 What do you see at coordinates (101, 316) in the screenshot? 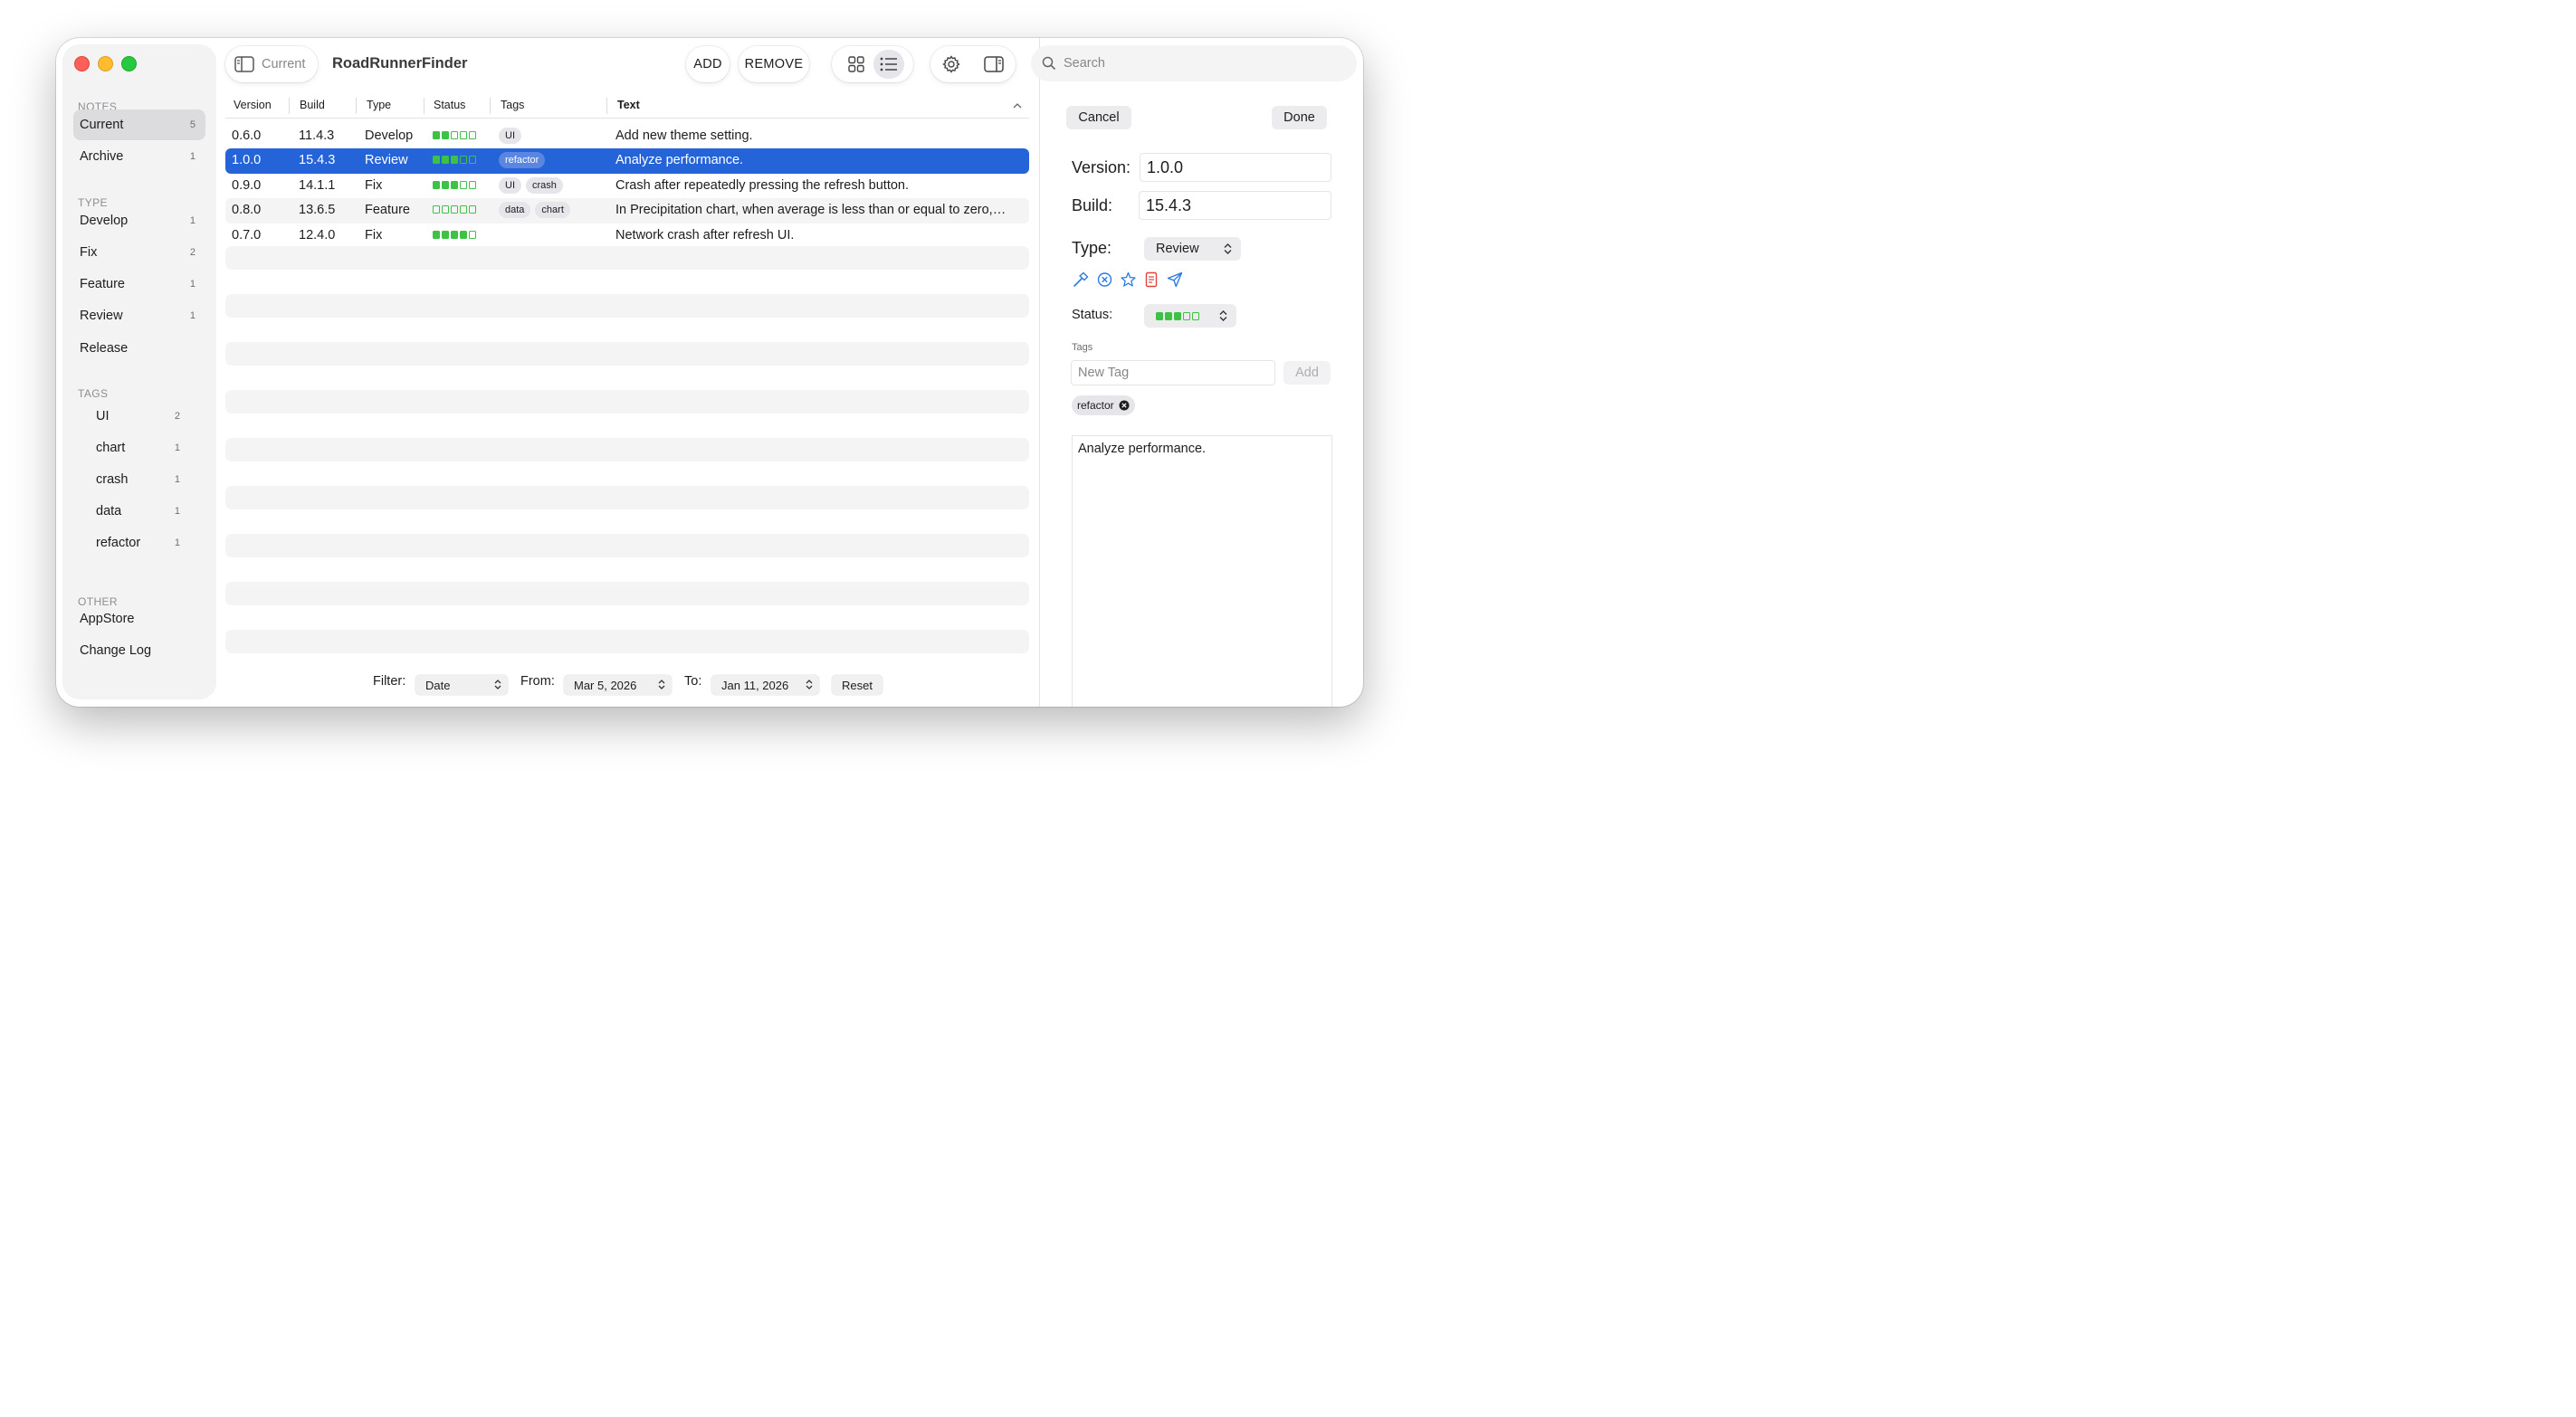
I see `sidebar-item-label: Review` at bounding box center [101, 316].